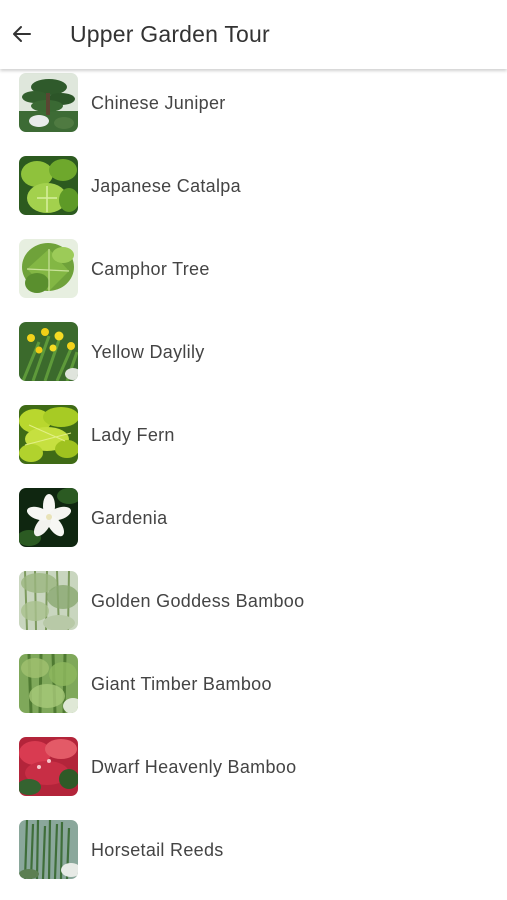  What do you see at coordinates (150, 269) in the screenshot?
I see `plant-name: Camphor Tree` at bounding box center [150, 269].